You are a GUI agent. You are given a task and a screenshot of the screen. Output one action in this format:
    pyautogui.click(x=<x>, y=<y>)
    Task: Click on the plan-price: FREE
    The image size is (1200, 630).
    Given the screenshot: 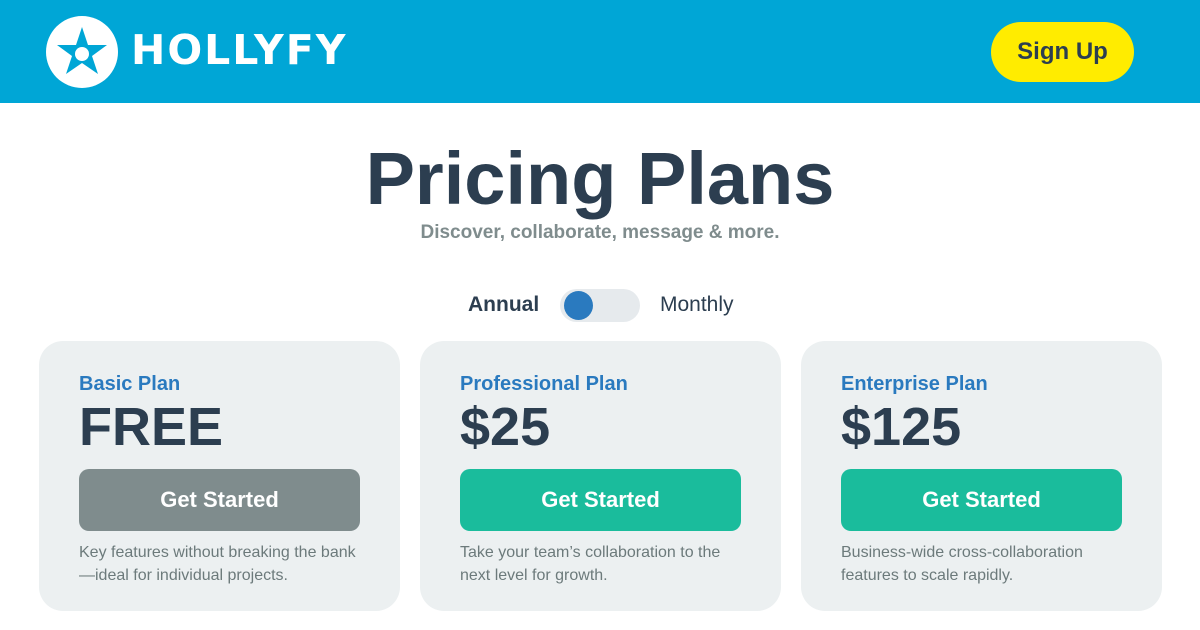 What is the action you would take?
    pyautogui.click(x=151, y=427)
    